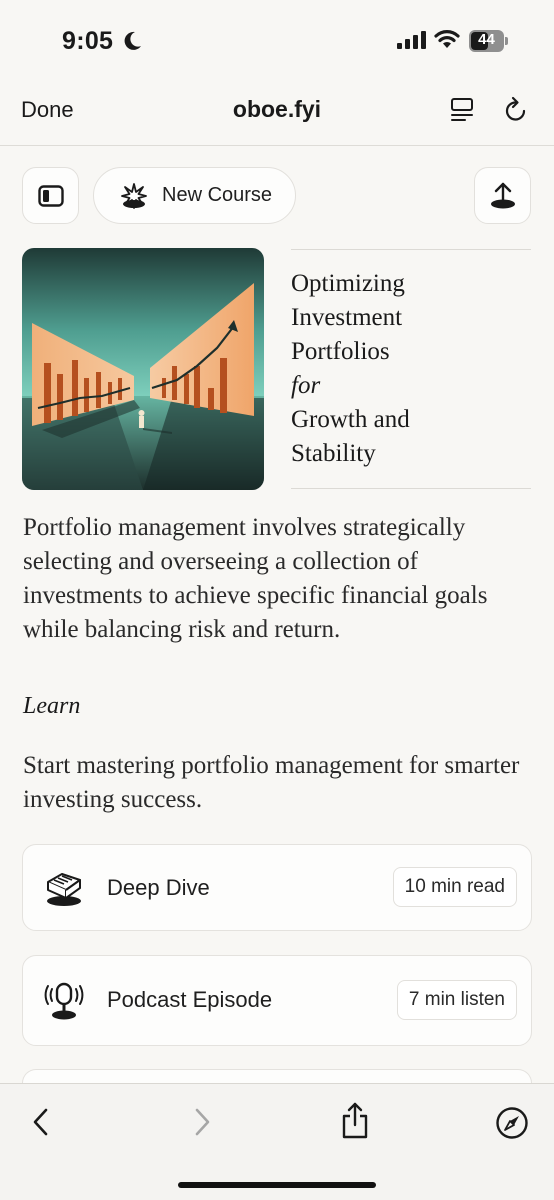  I want to click on forward-icon, so click(201, 1122).